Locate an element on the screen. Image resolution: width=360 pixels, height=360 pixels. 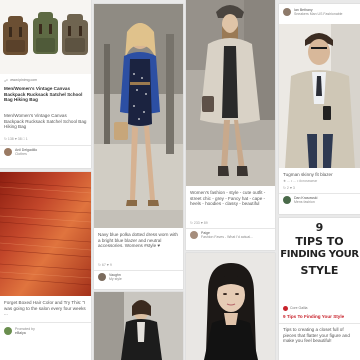
source-name: Core Gallia is located at coordinates (299, 308).